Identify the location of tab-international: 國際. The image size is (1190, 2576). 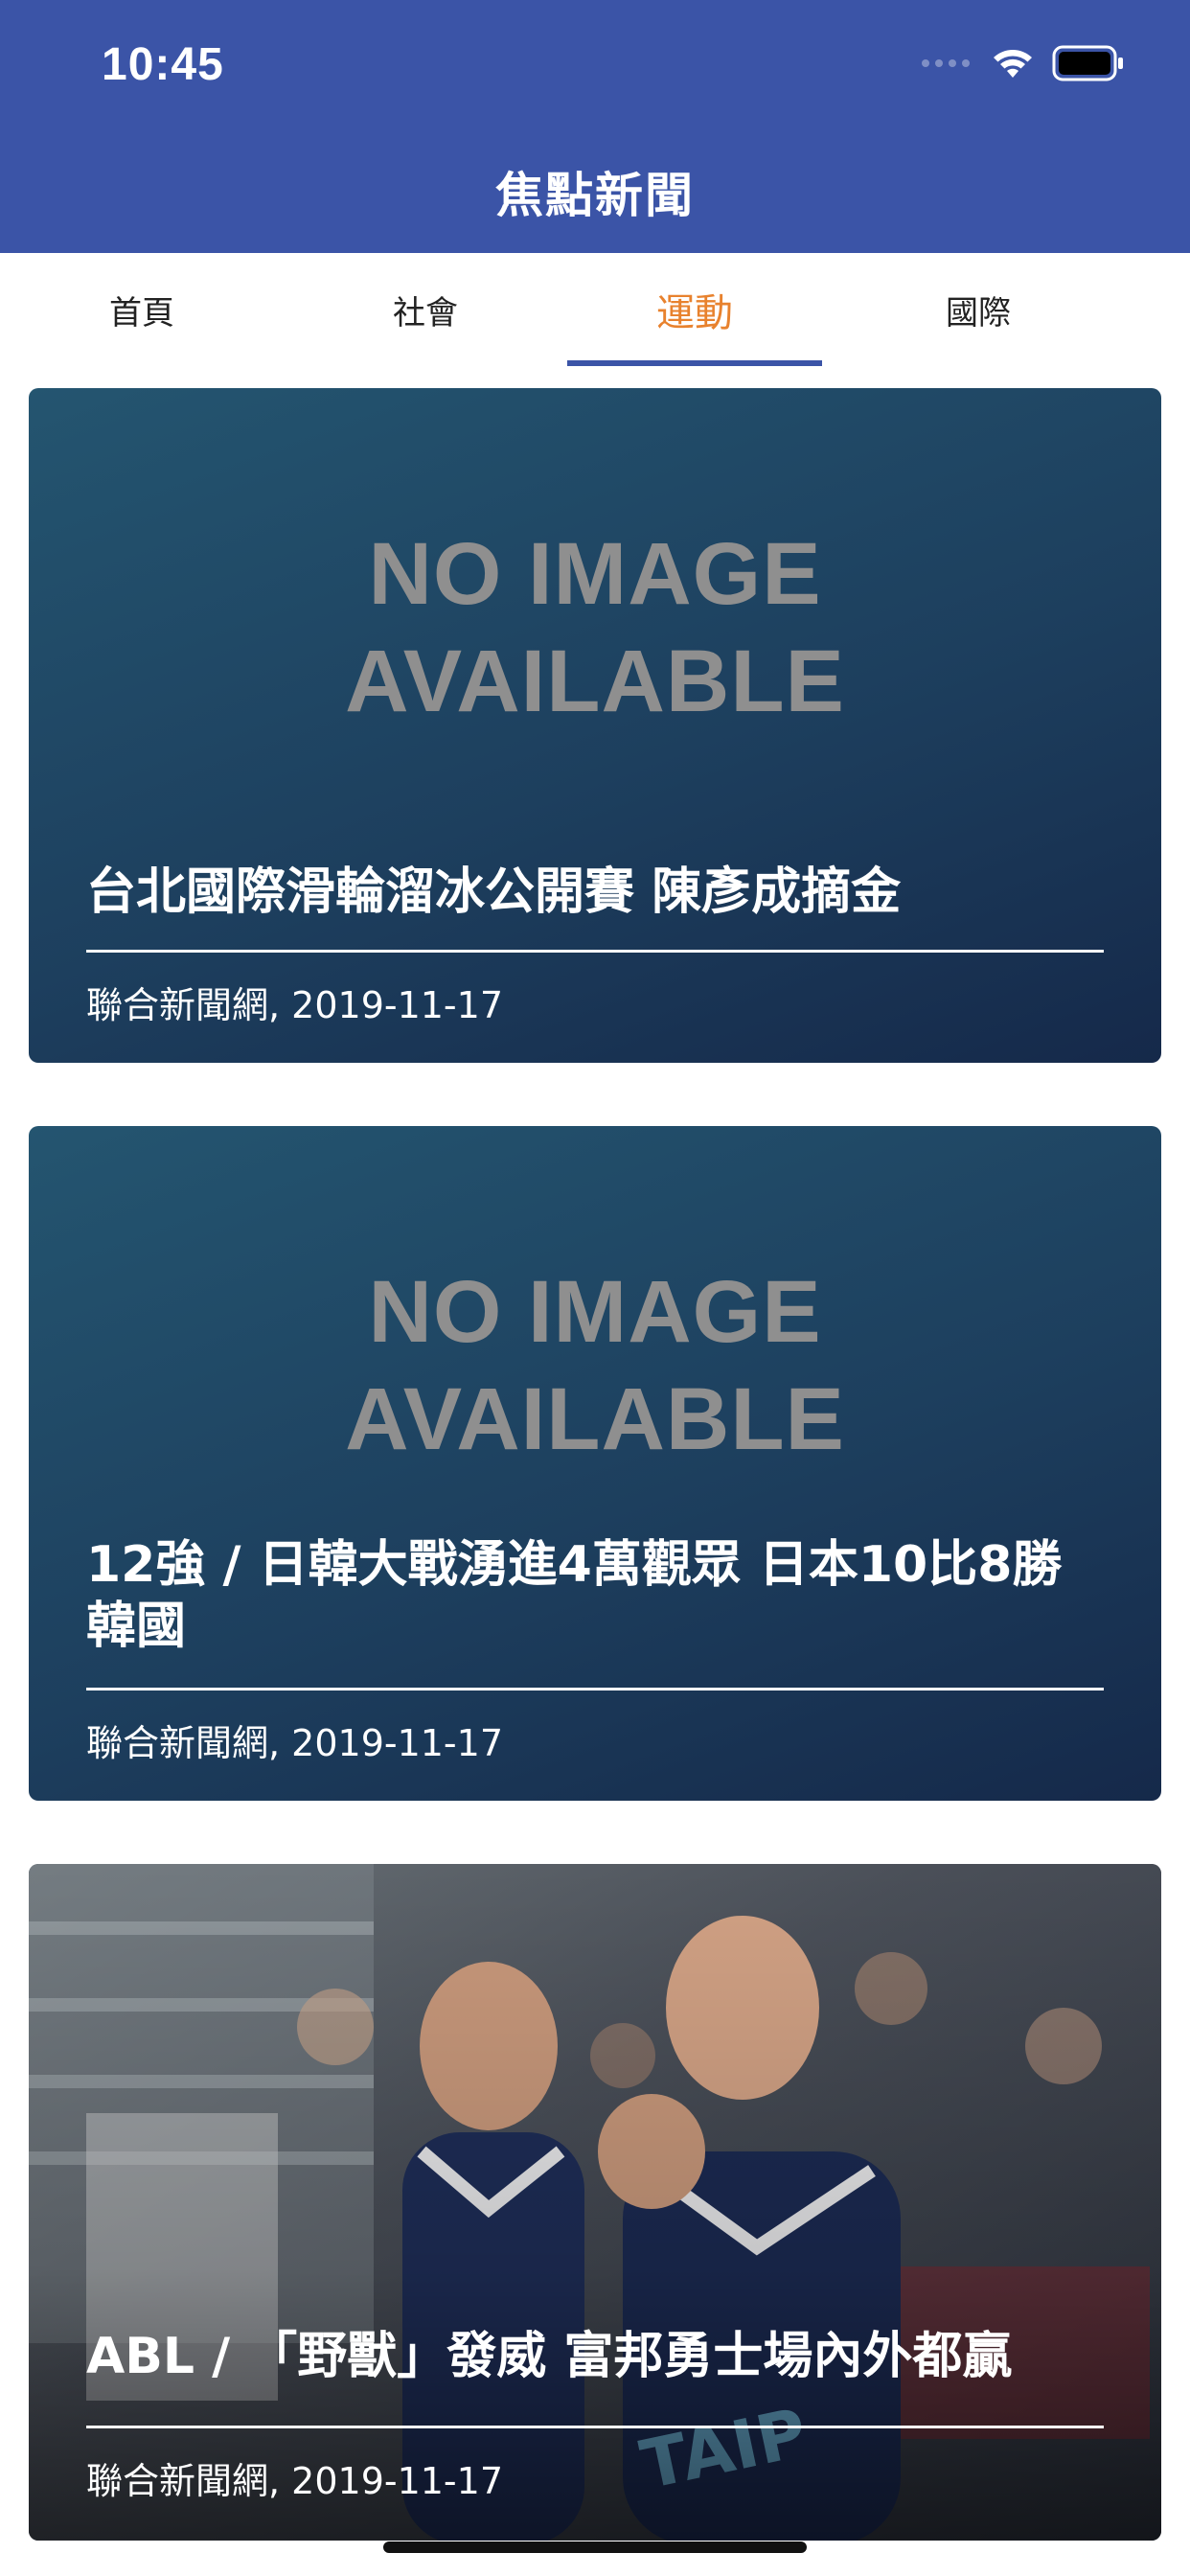
(978, 309).